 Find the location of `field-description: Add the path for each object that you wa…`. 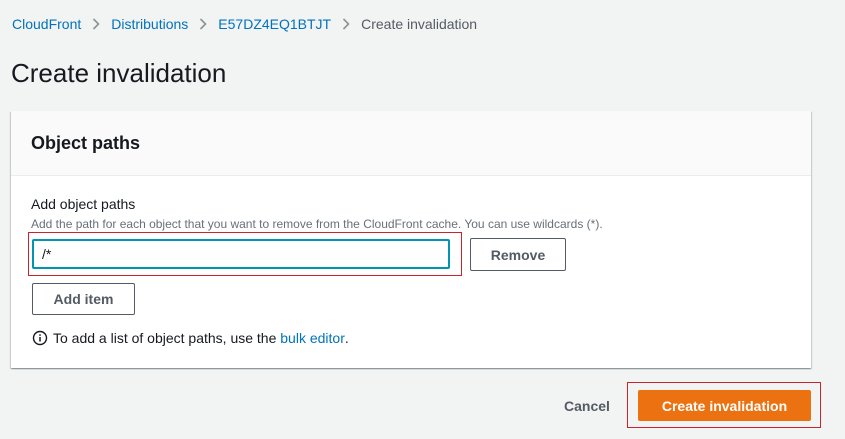

field-description: Add the path for each object that you wa… is located at coordinates (317, 224).